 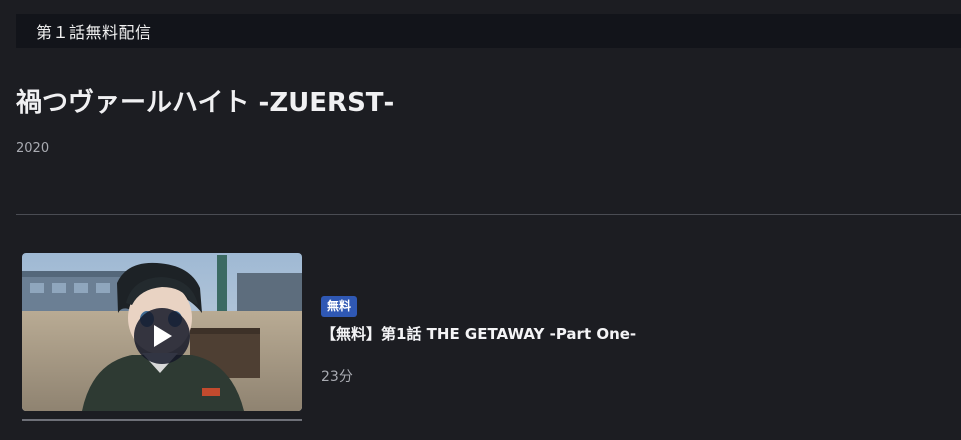 I want to click on free-badge: 無料, so click(x=339, y=306).